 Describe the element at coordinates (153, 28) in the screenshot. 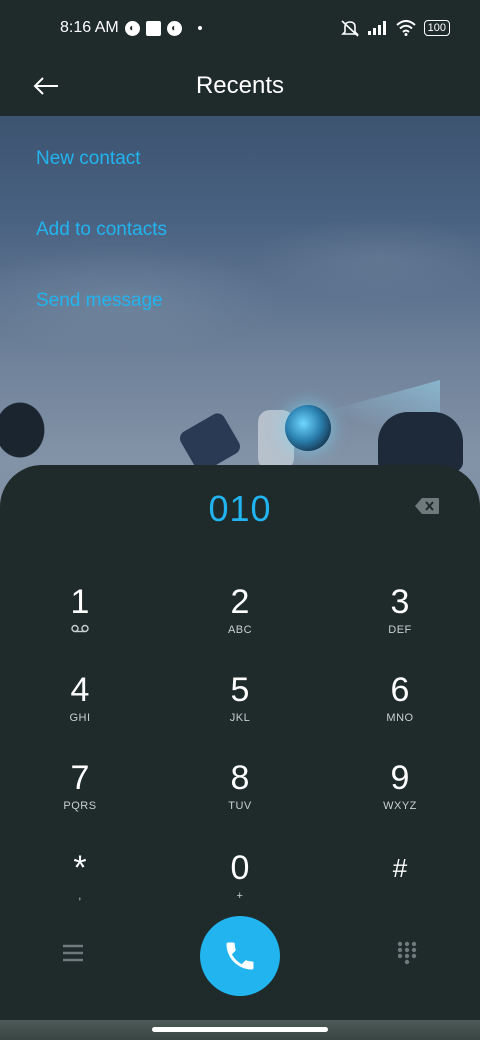

I see `notification-square-icon` at that location.